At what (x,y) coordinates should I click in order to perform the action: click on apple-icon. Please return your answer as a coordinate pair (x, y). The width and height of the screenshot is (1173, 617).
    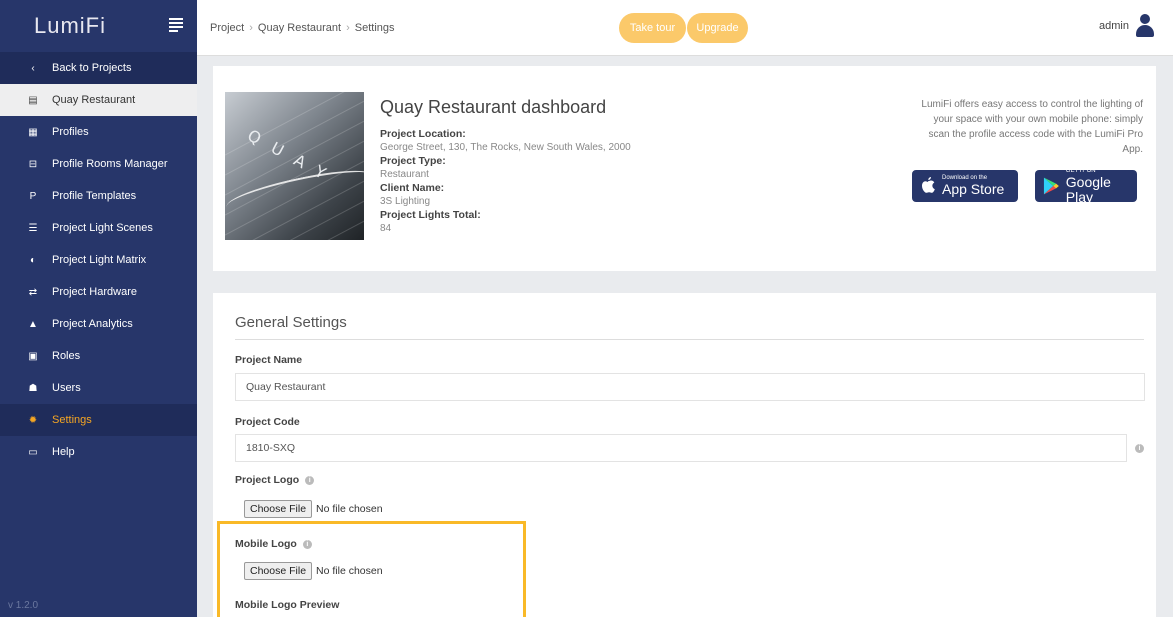
    Looking at the image, I should click on (928, 185).